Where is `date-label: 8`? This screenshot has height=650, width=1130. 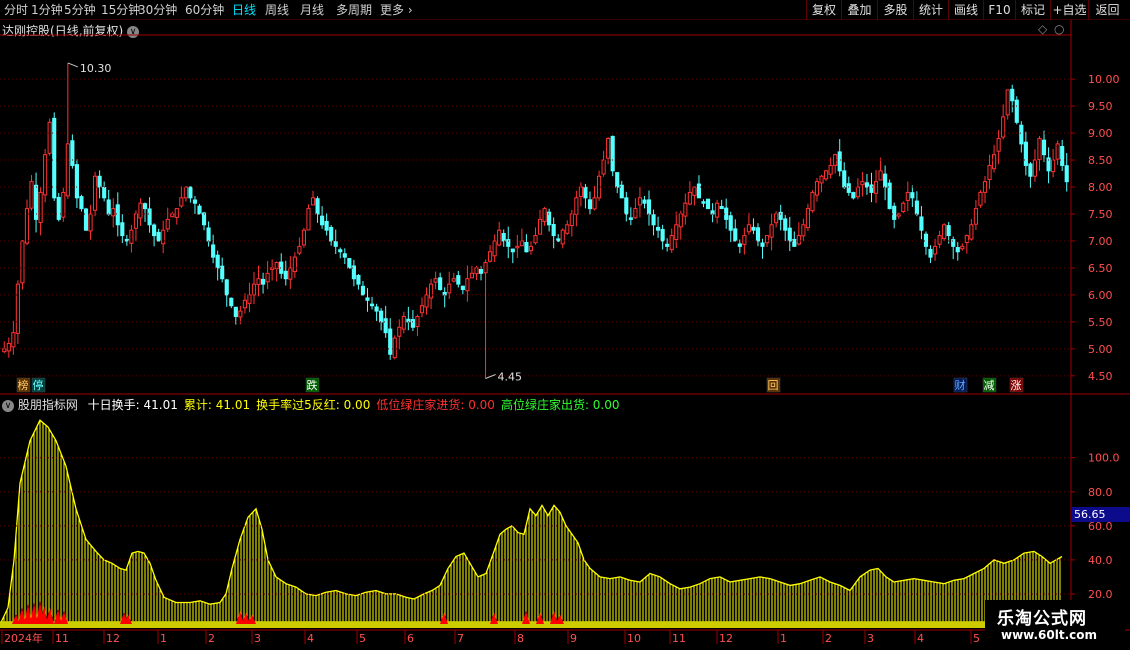
date-label: 8 is located at coordinates (520, 638).